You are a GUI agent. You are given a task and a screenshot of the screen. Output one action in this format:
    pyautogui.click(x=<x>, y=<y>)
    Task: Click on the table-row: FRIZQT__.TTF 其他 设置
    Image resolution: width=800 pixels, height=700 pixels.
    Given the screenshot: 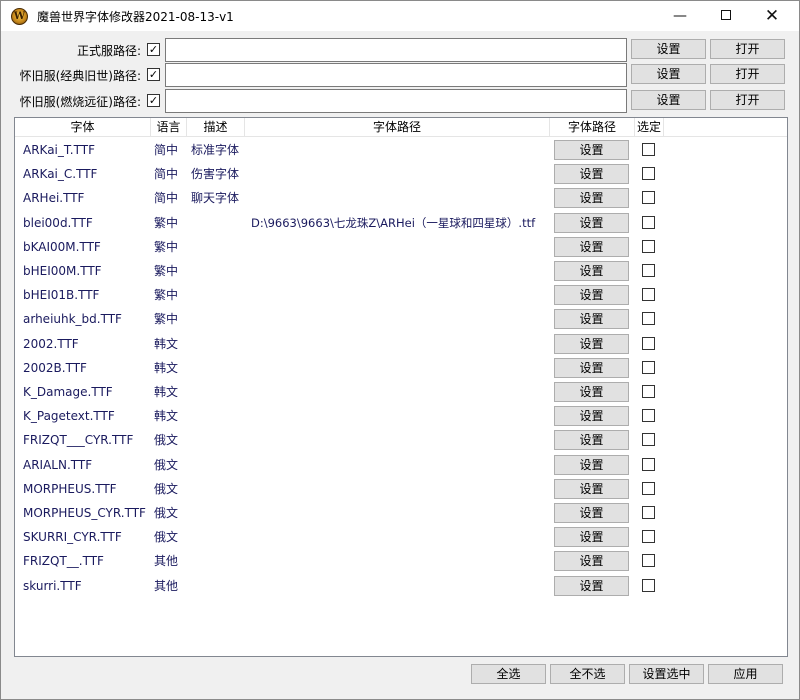 What is the action you would take?
    pyautogui.click(x=401, y=561)
    